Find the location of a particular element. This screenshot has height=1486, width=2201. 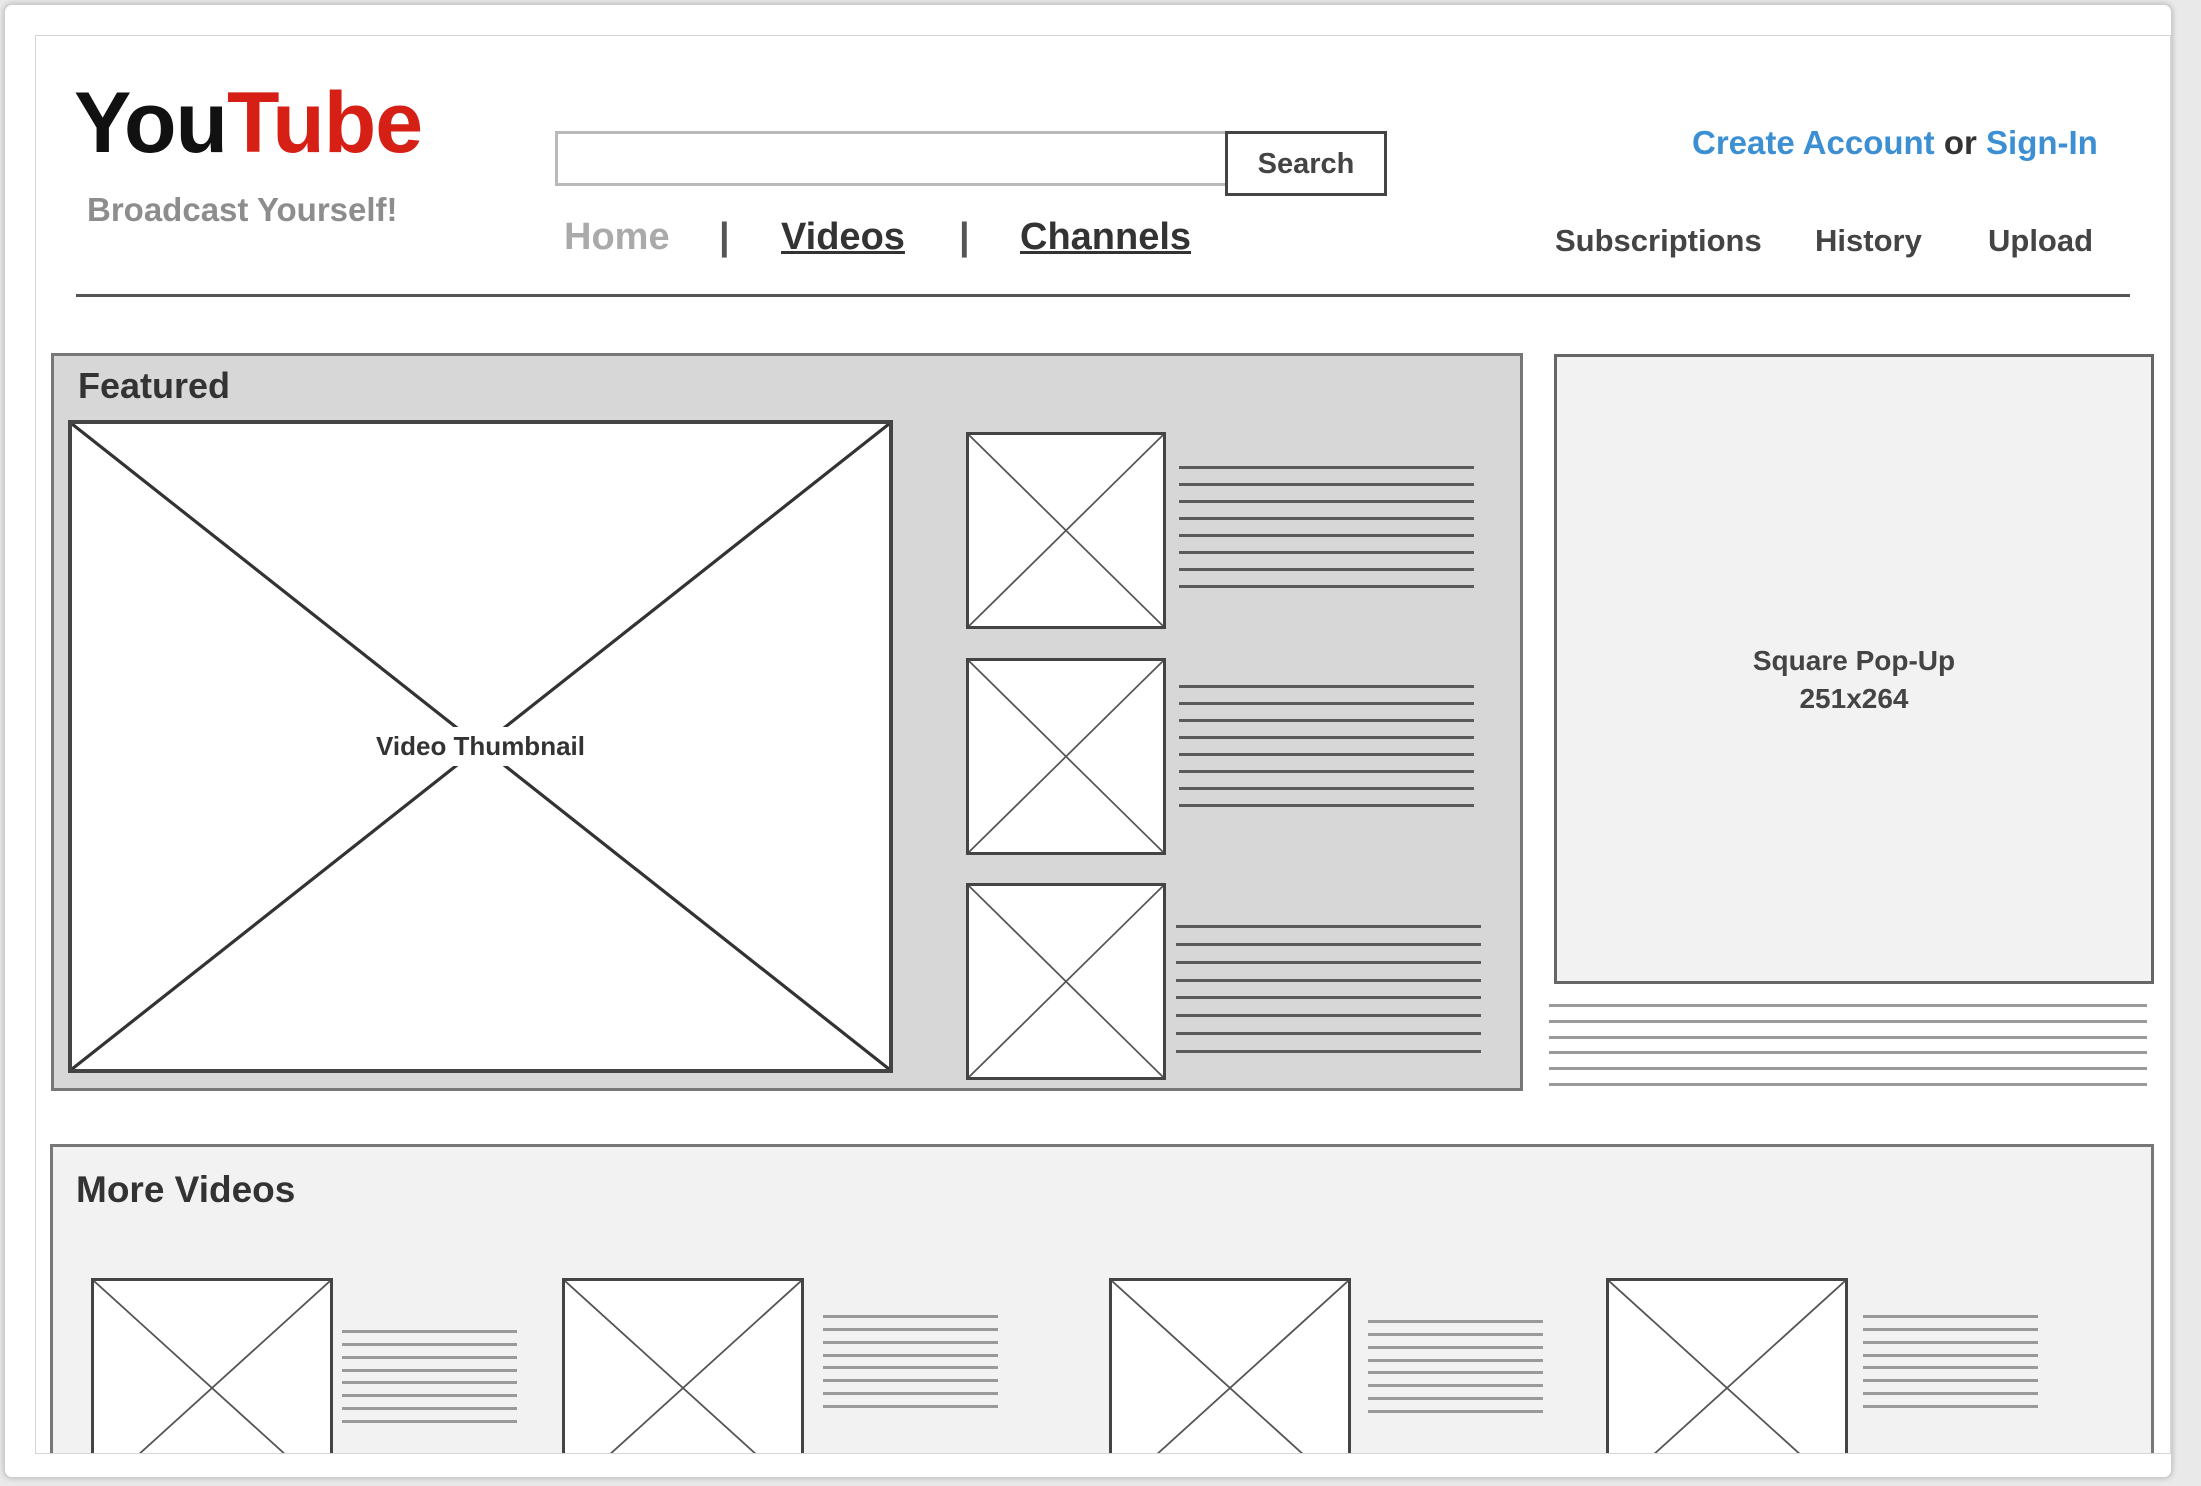

logo-you: You is located at coordinates (151, 123).